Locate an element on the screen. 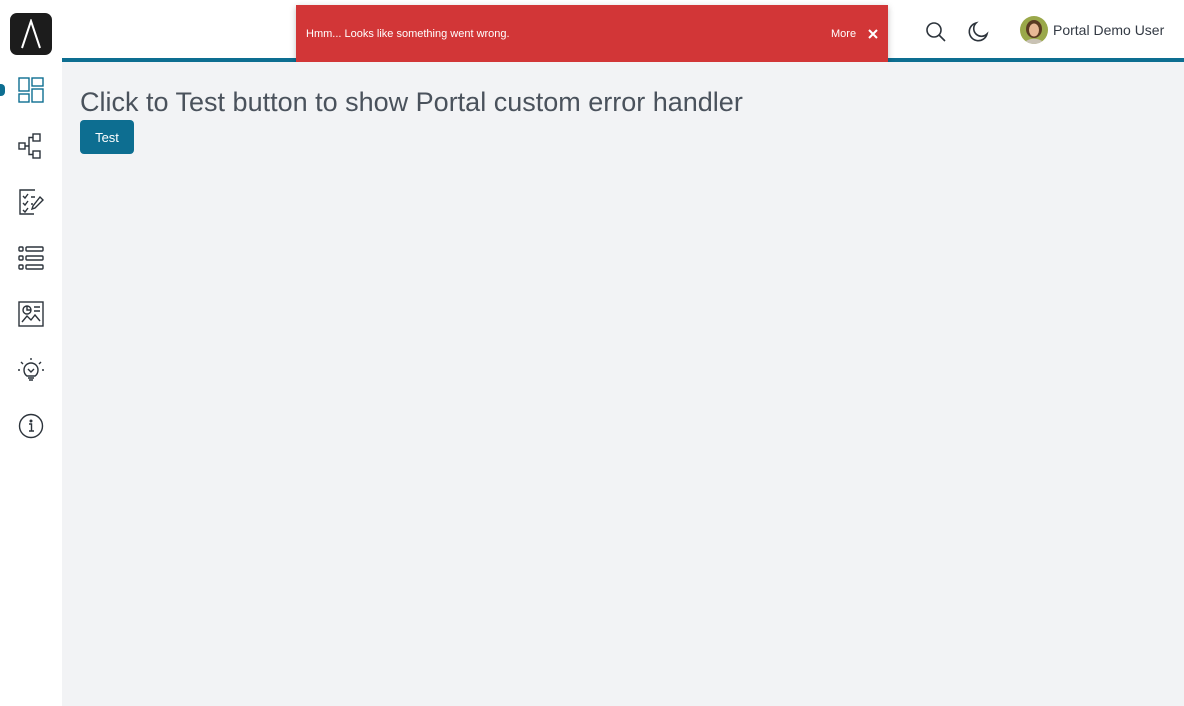  user-menu: Portal Demo User is located at coordinates (1092, 30).